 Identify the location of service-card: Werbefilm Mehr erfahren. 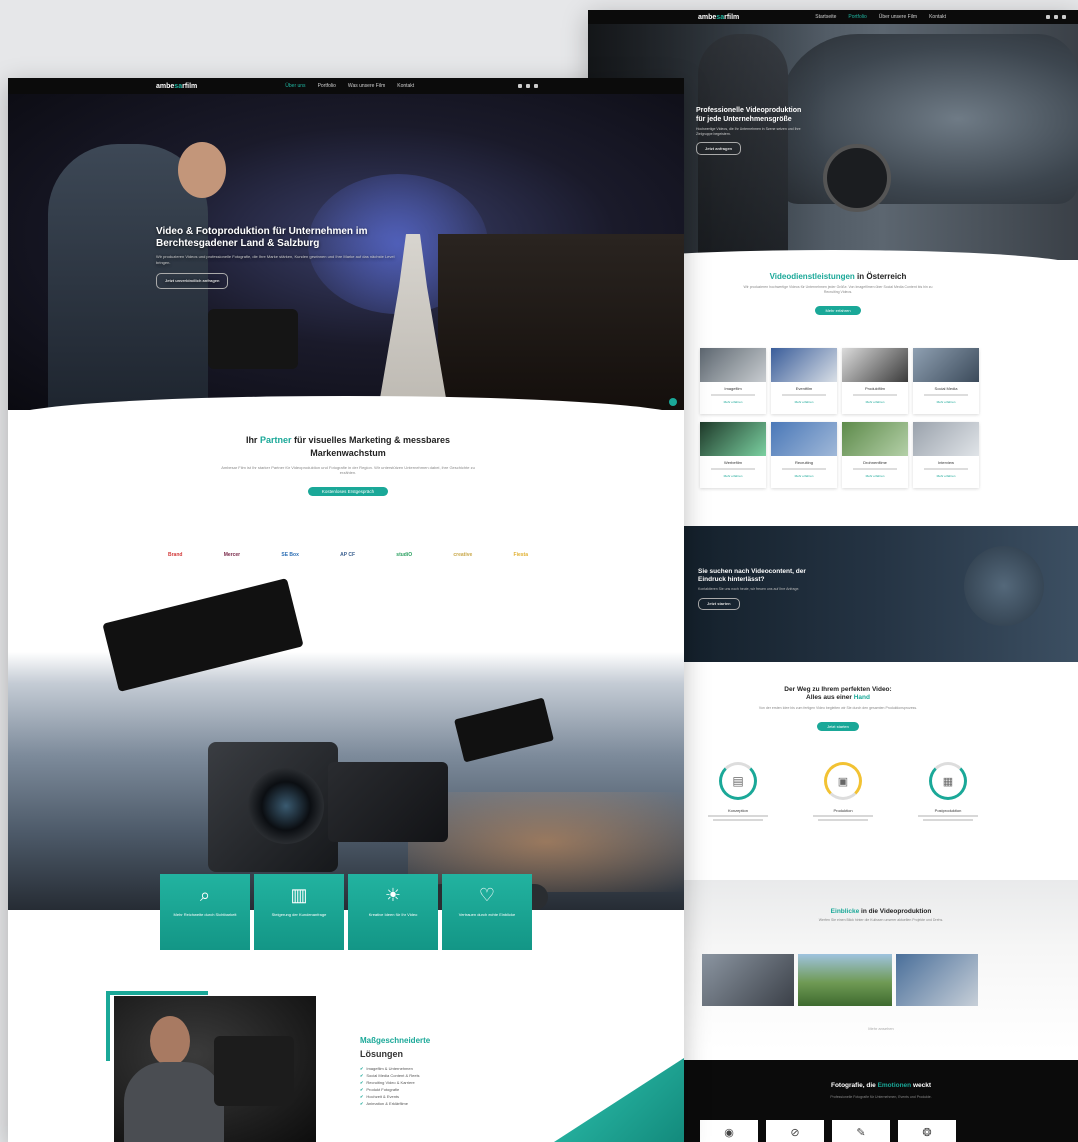
(733, 455).